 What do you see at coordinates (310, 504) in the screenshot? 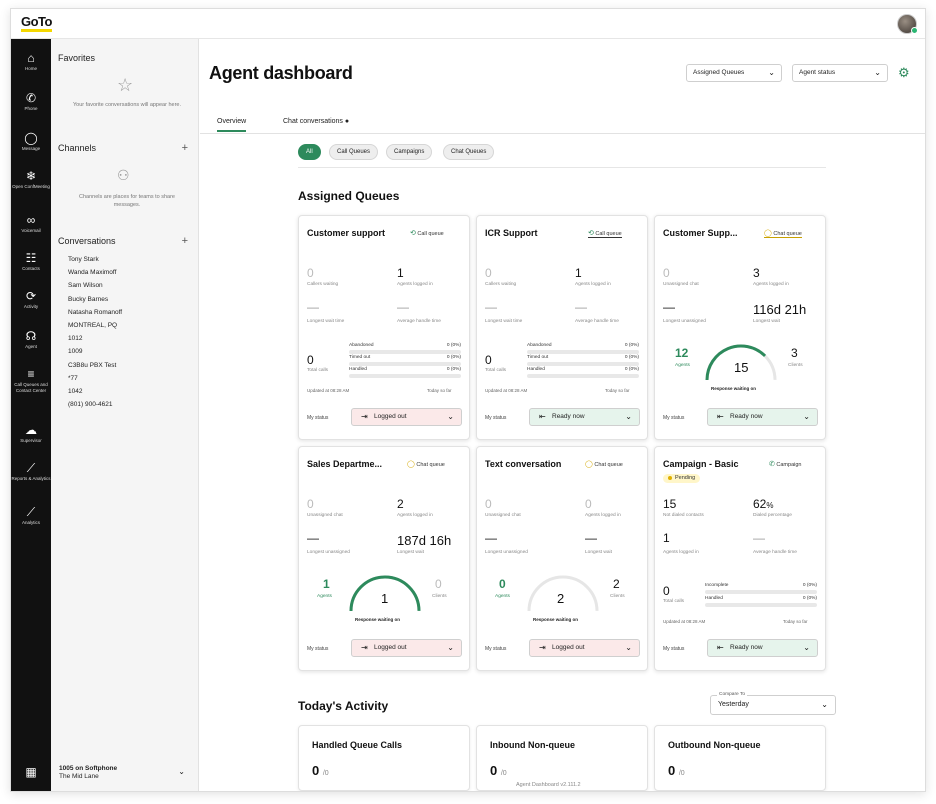
I see `stat-value: 0` at bounding box center [310, 504].